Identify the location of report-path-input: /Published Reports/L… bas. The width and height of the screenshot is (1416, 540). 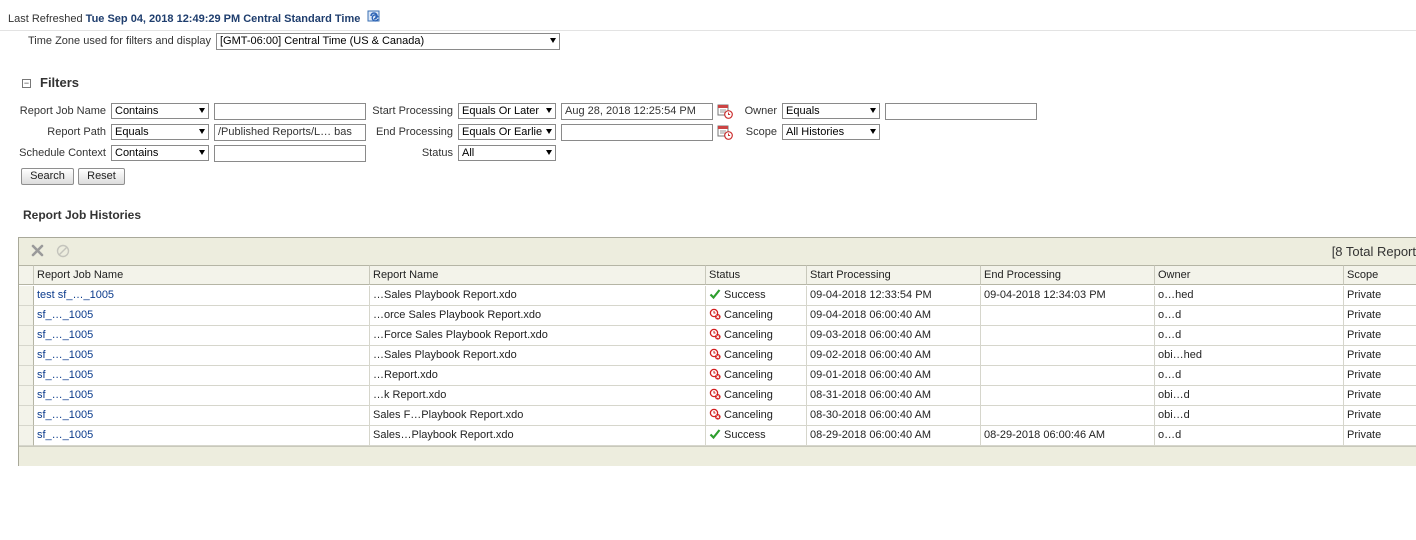
(290, 132).